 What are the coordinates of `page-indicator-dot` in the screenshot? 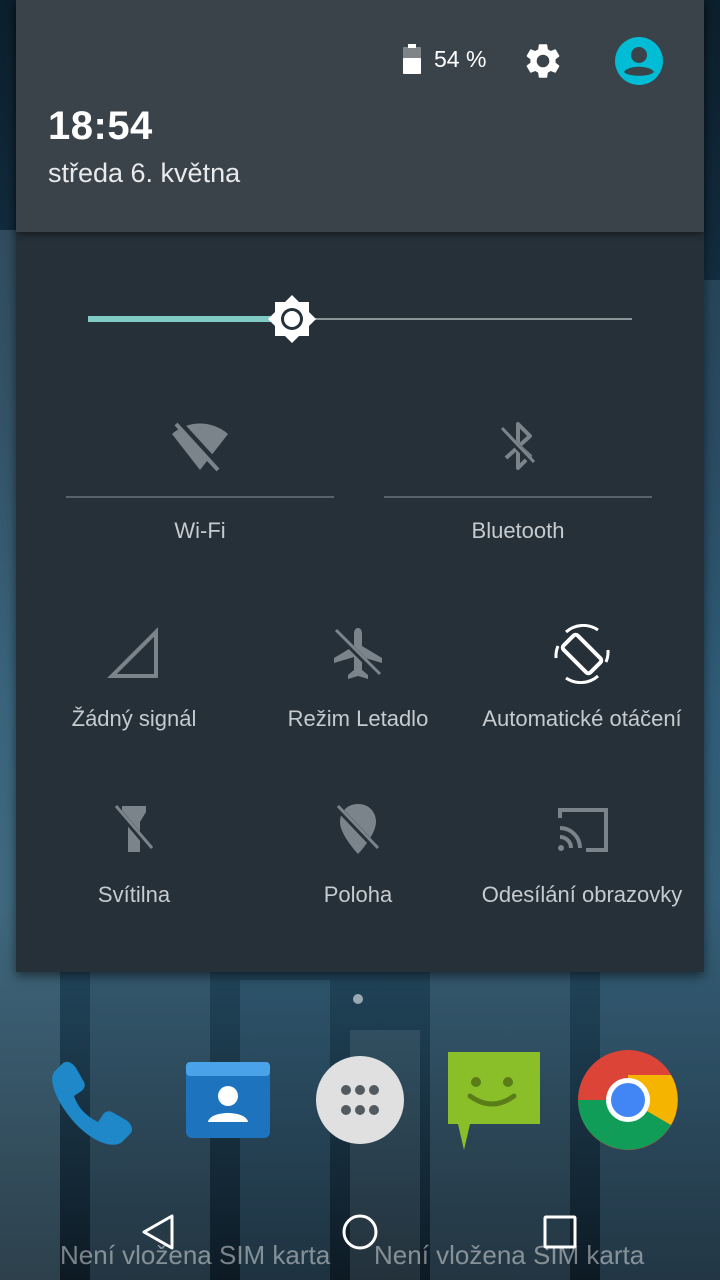 It's located at (358, 999).